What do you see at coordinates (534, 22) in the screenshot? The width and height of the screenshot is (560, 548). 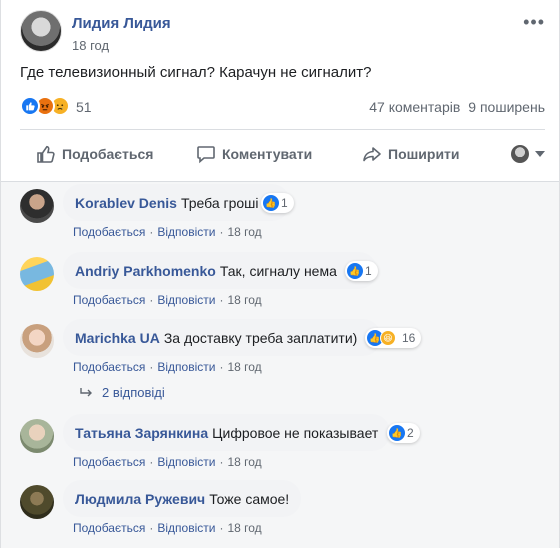 I see `more-options-icon: •••` at bounding box center [534, 22].